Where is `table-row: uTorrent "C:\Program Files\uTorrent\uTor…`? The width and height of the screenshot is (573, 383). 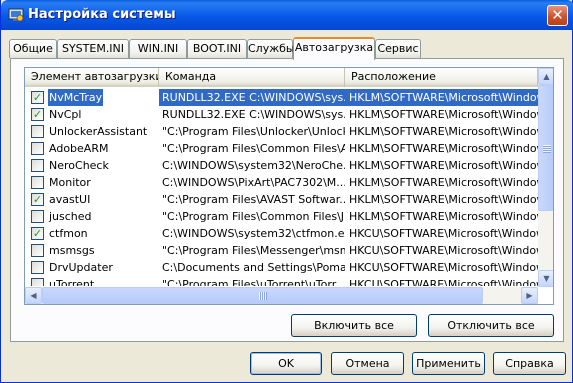
table-row: uTorrent "C:\Program Files\uTorrent\uTor… is located at coordinates (281, 281).